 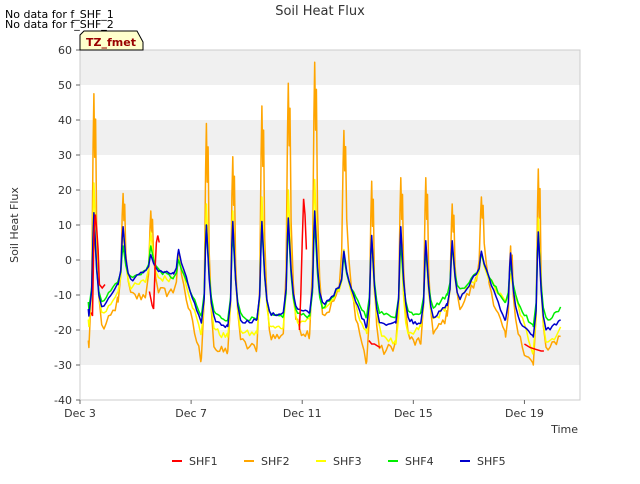 What do you see at coordinates (65, 50) in the screenshot?
I see `y-tick-label: 60` at bounding box center [65, 50].